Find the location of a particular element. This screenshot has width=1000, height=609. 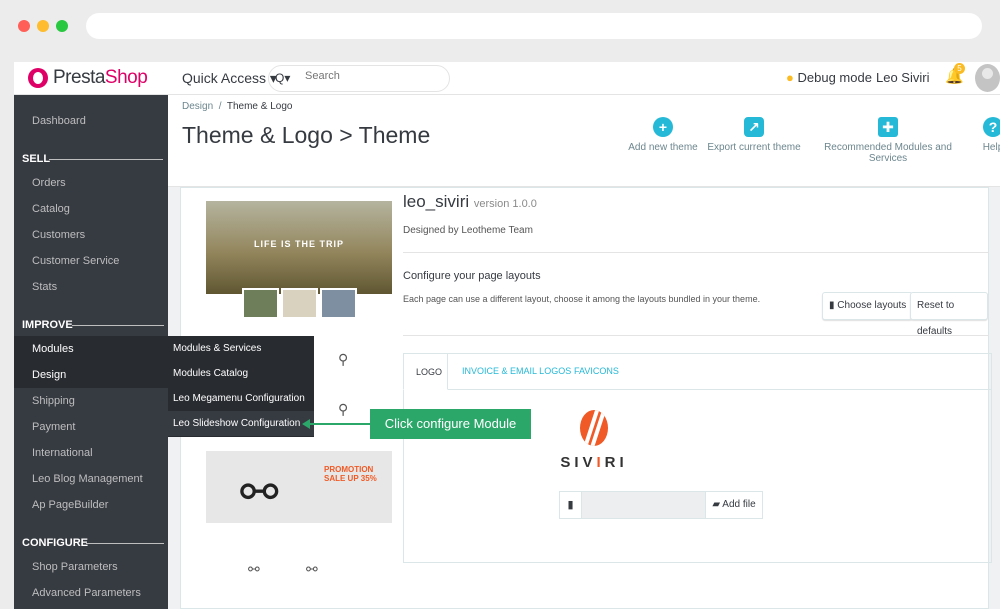

bicycle-icon: ⚯ is located at coordinates (259, 492).